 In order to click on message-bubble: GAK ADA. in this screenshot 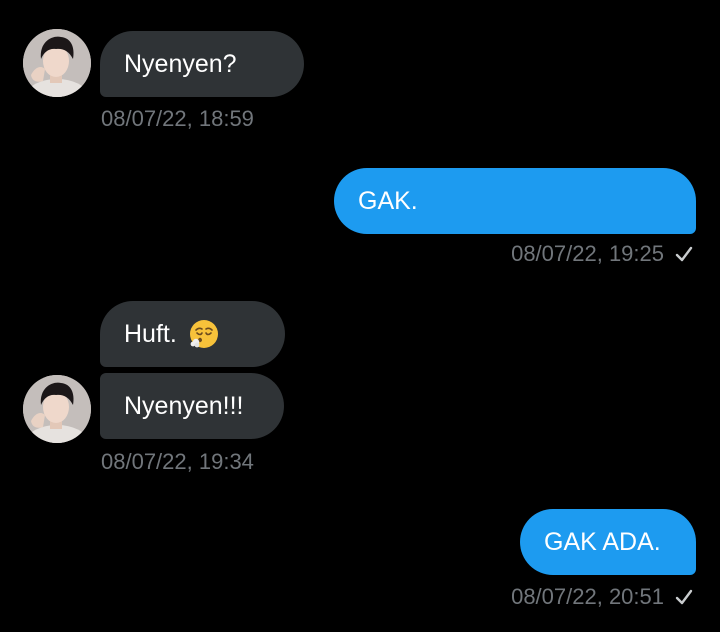, I will do `click(608, 542)`.